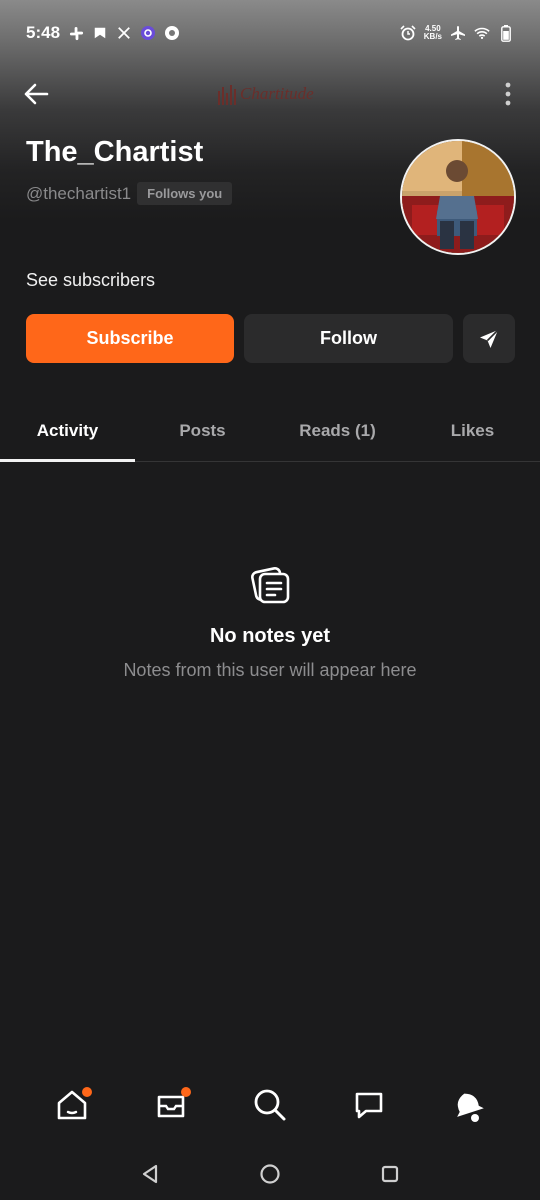  Describe the element at coordinates (506, 33) in the screenshot. I see `battery-icon` at that location.